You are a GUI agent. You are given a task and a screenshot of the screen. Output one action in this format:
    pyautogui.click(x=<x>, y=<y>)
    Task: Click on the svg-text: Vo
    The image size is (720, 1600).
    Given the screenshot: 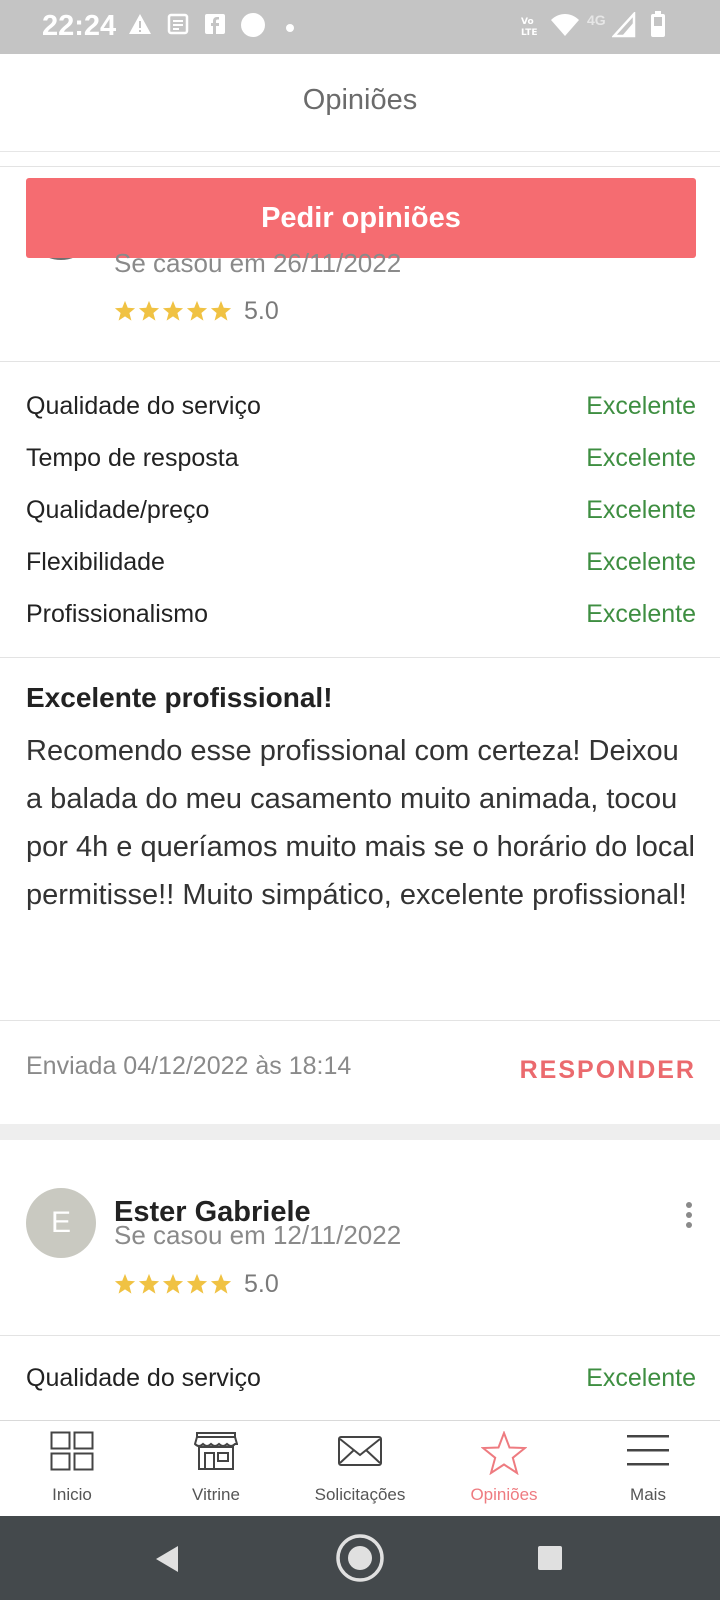 What is the action you would take?
    pyautogui.click(x=527, y=22)
    